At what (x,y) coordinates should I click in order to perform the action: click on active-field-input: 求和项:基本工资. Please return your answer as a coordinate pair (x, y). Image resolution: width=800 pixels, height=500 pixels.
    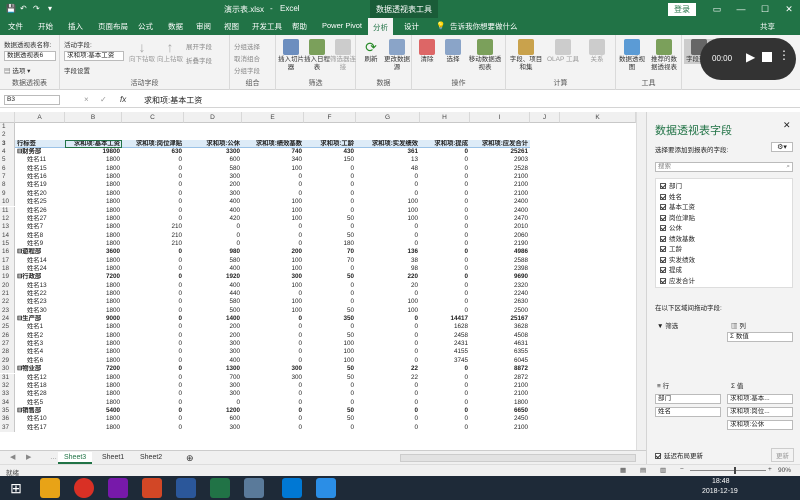
    Looking at the image, I should click on (94, 56).